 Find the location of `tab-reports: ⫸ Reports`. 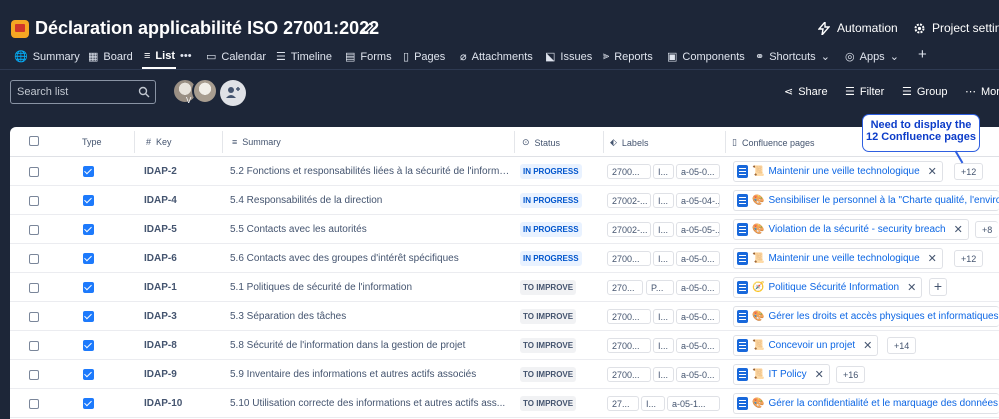

tab-reports: ⫸ Reports is located at coordinates (628, 56).